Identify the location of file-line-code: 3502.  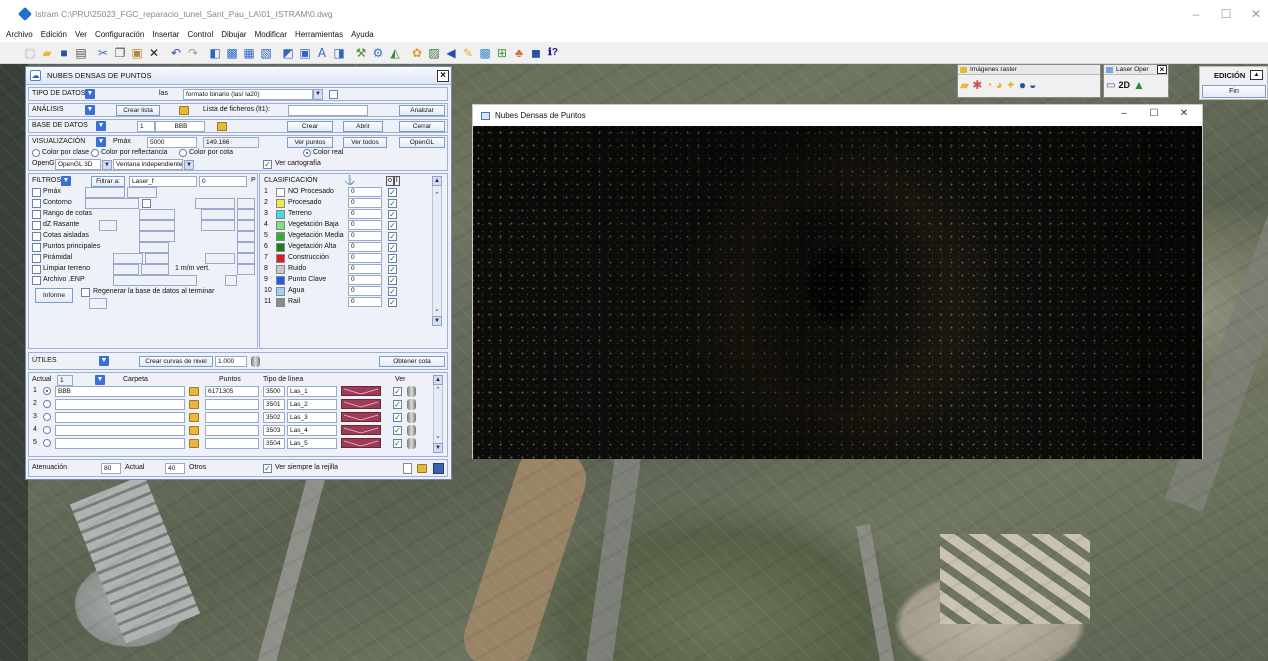
(274, 417).